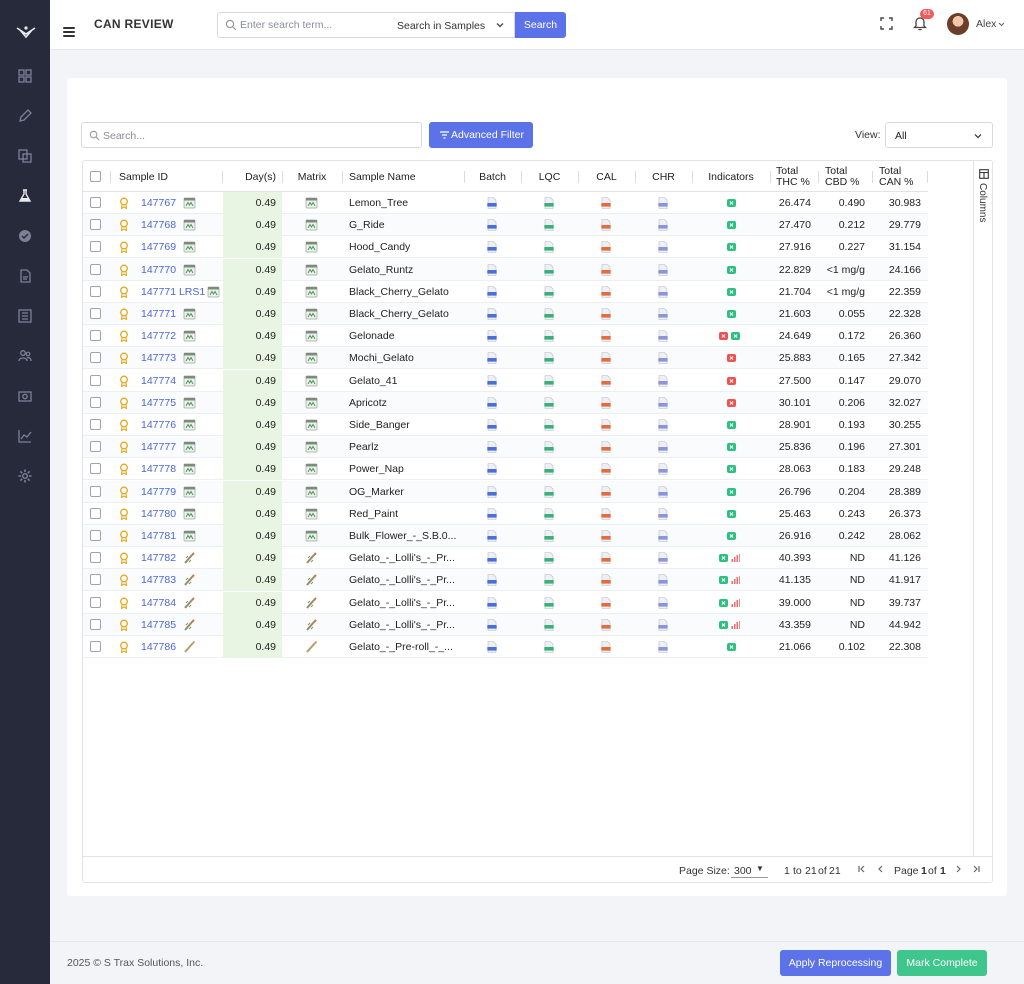 The image size is (1024, 984). I want to click on user-name: Alex, so click(986, 24).